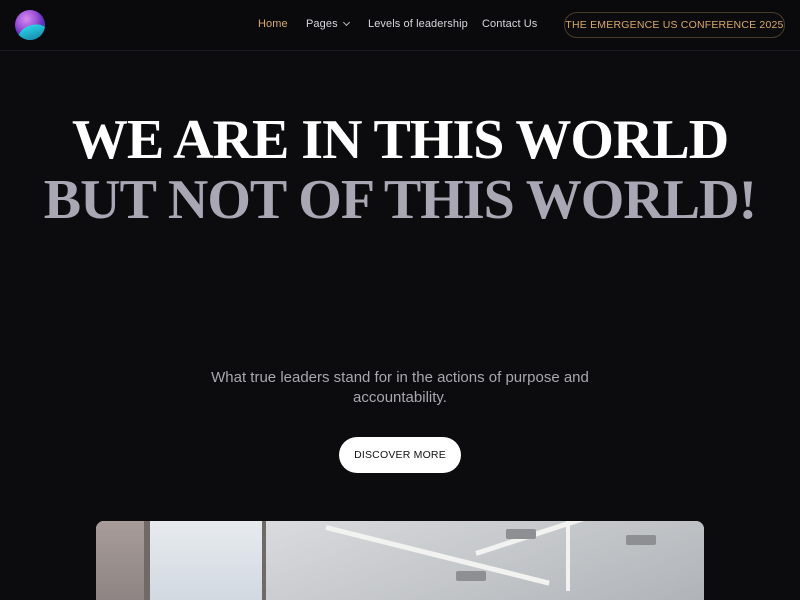  I want to click on image-ceiling, so click(485, 560).